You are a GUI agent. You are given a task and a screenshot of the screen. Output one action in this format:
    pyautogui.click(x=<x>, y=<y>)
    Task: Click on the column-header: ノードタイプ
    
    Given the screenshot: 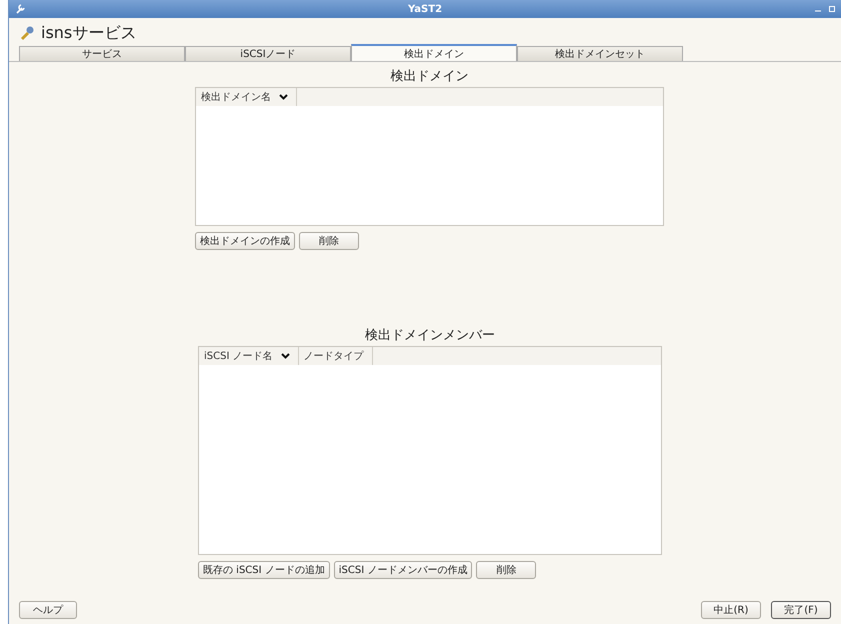 What is the action you would take?
    pyautogui.click(x=335, y=356)
    